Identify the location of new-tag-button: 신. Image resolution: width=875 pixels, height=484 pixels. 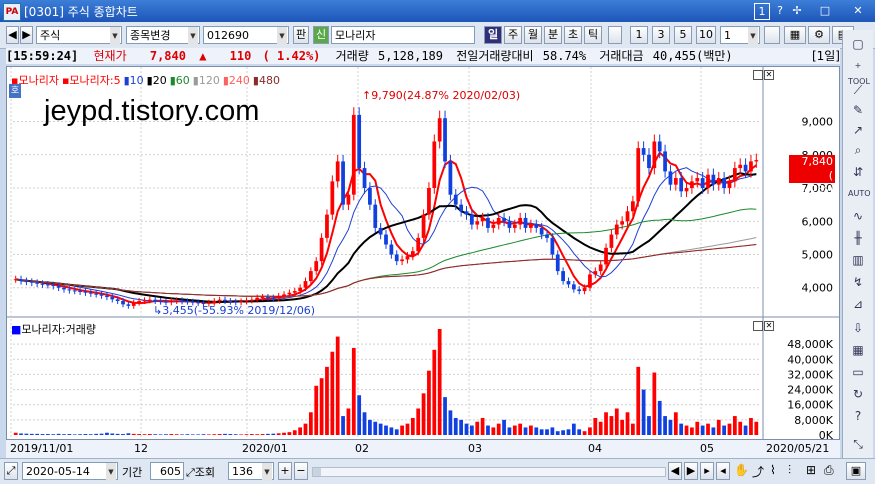
(321, 35).